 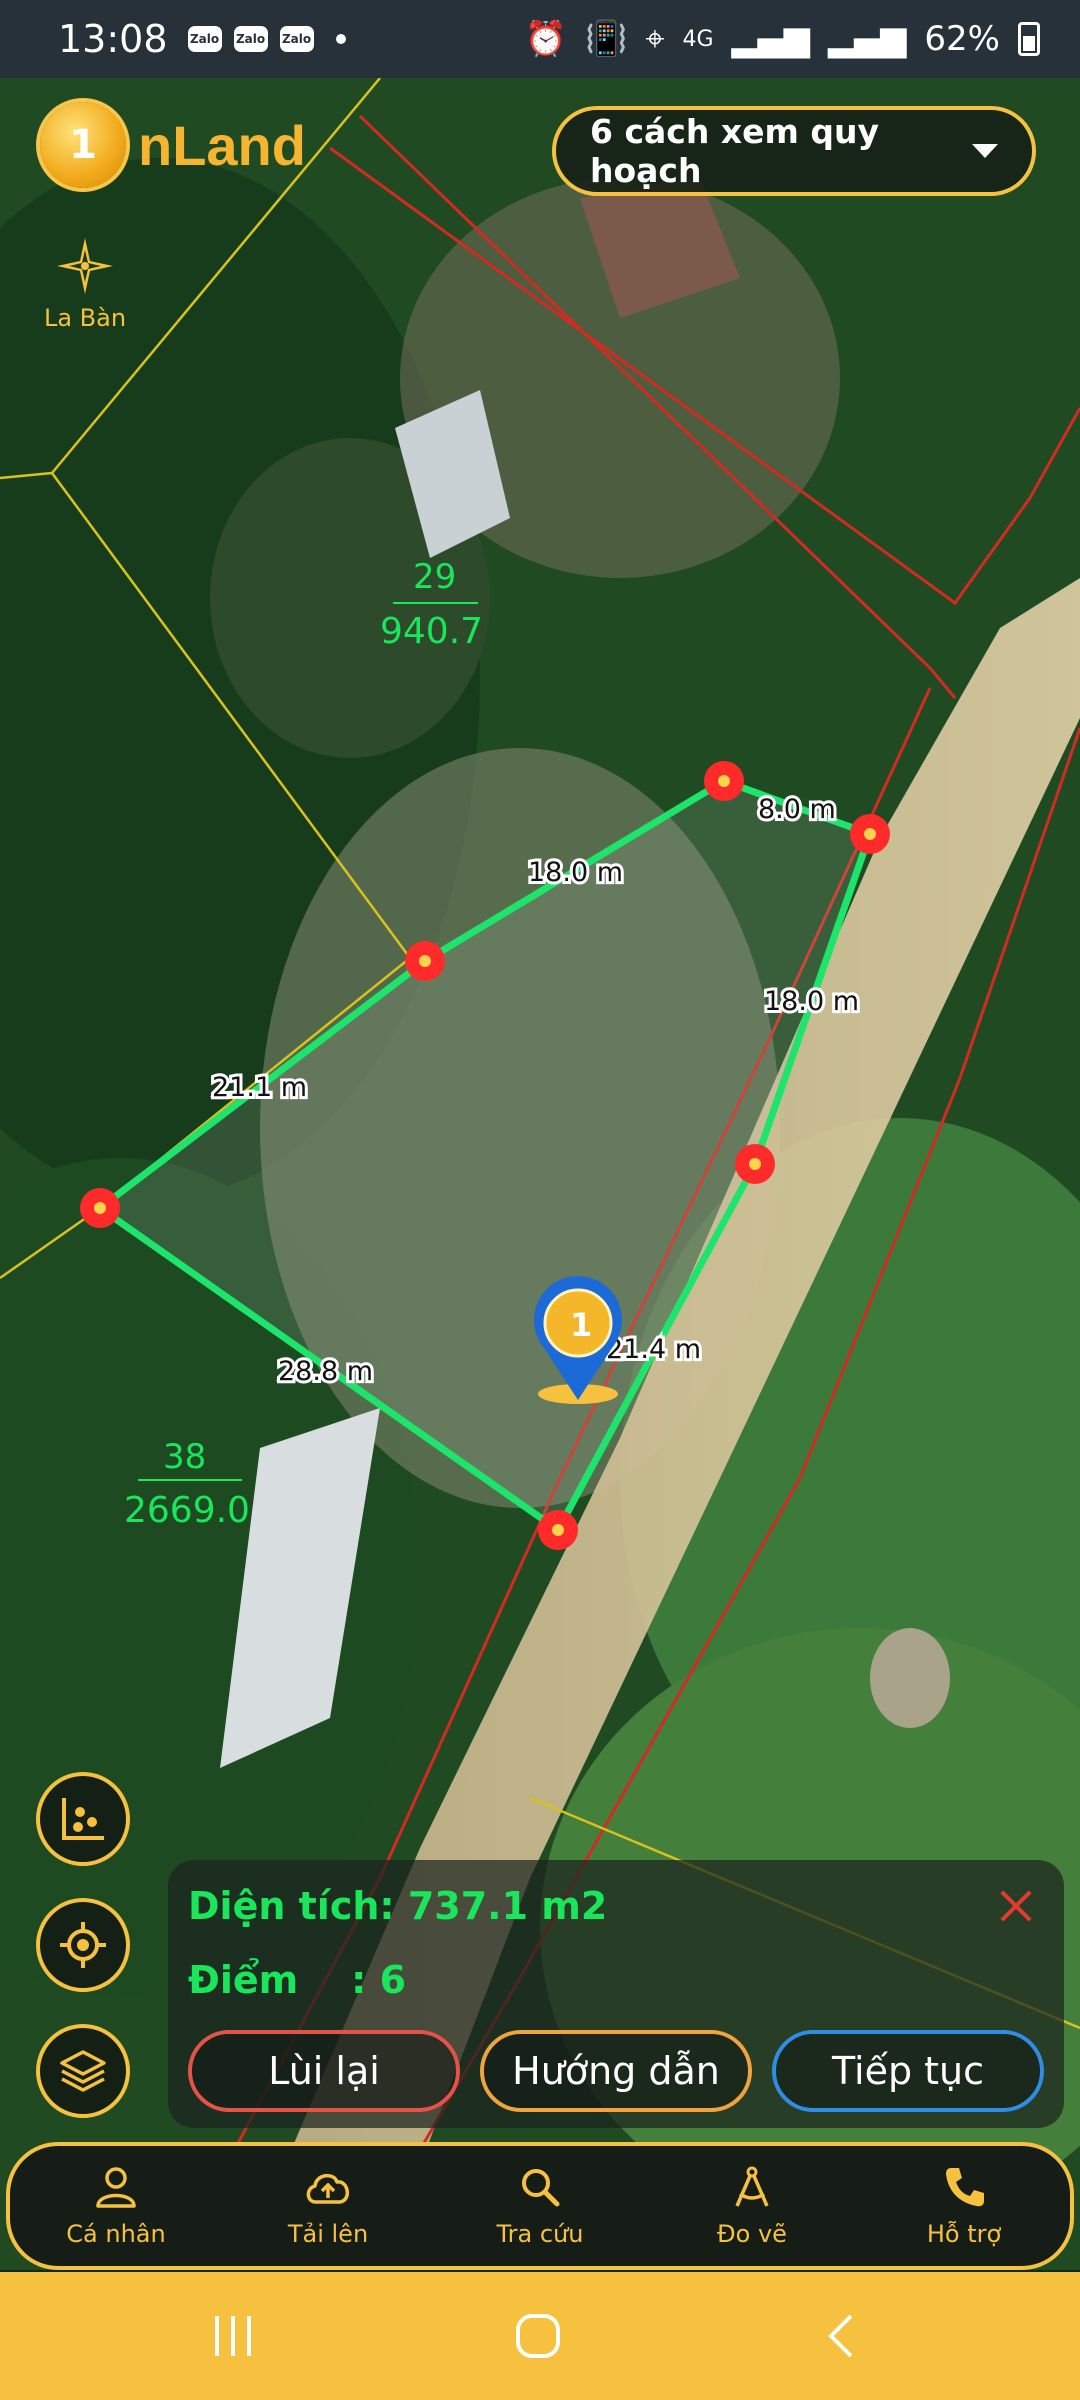 I want to click on segment-label: 8.0 m, so click(x=797, y=809).